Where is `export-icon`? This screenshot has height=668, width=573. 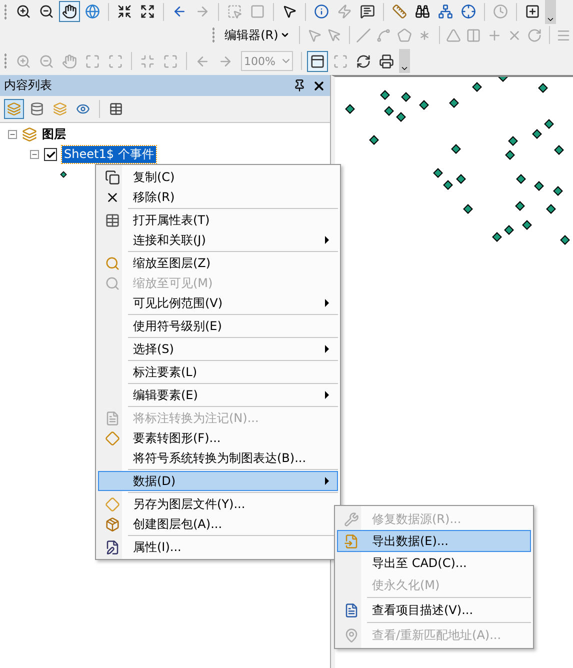
export-icon is located at coordinates (351, 541).